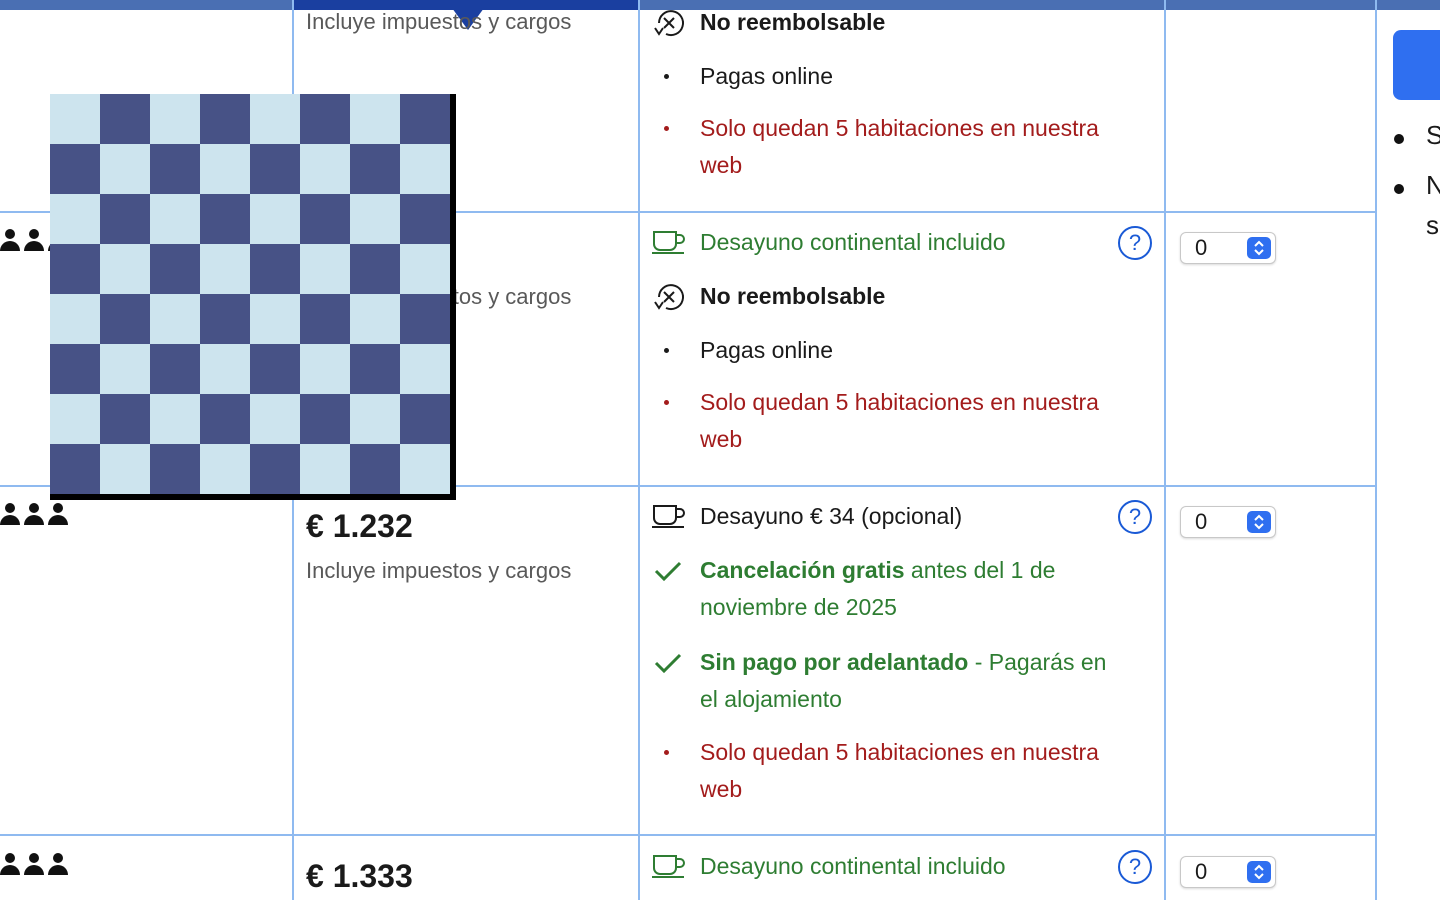 The image size is (1440, 900). What do you see at coordinates (688, 835) in the screenshot?
I see `row-divider` at bounding box center [688, 835].